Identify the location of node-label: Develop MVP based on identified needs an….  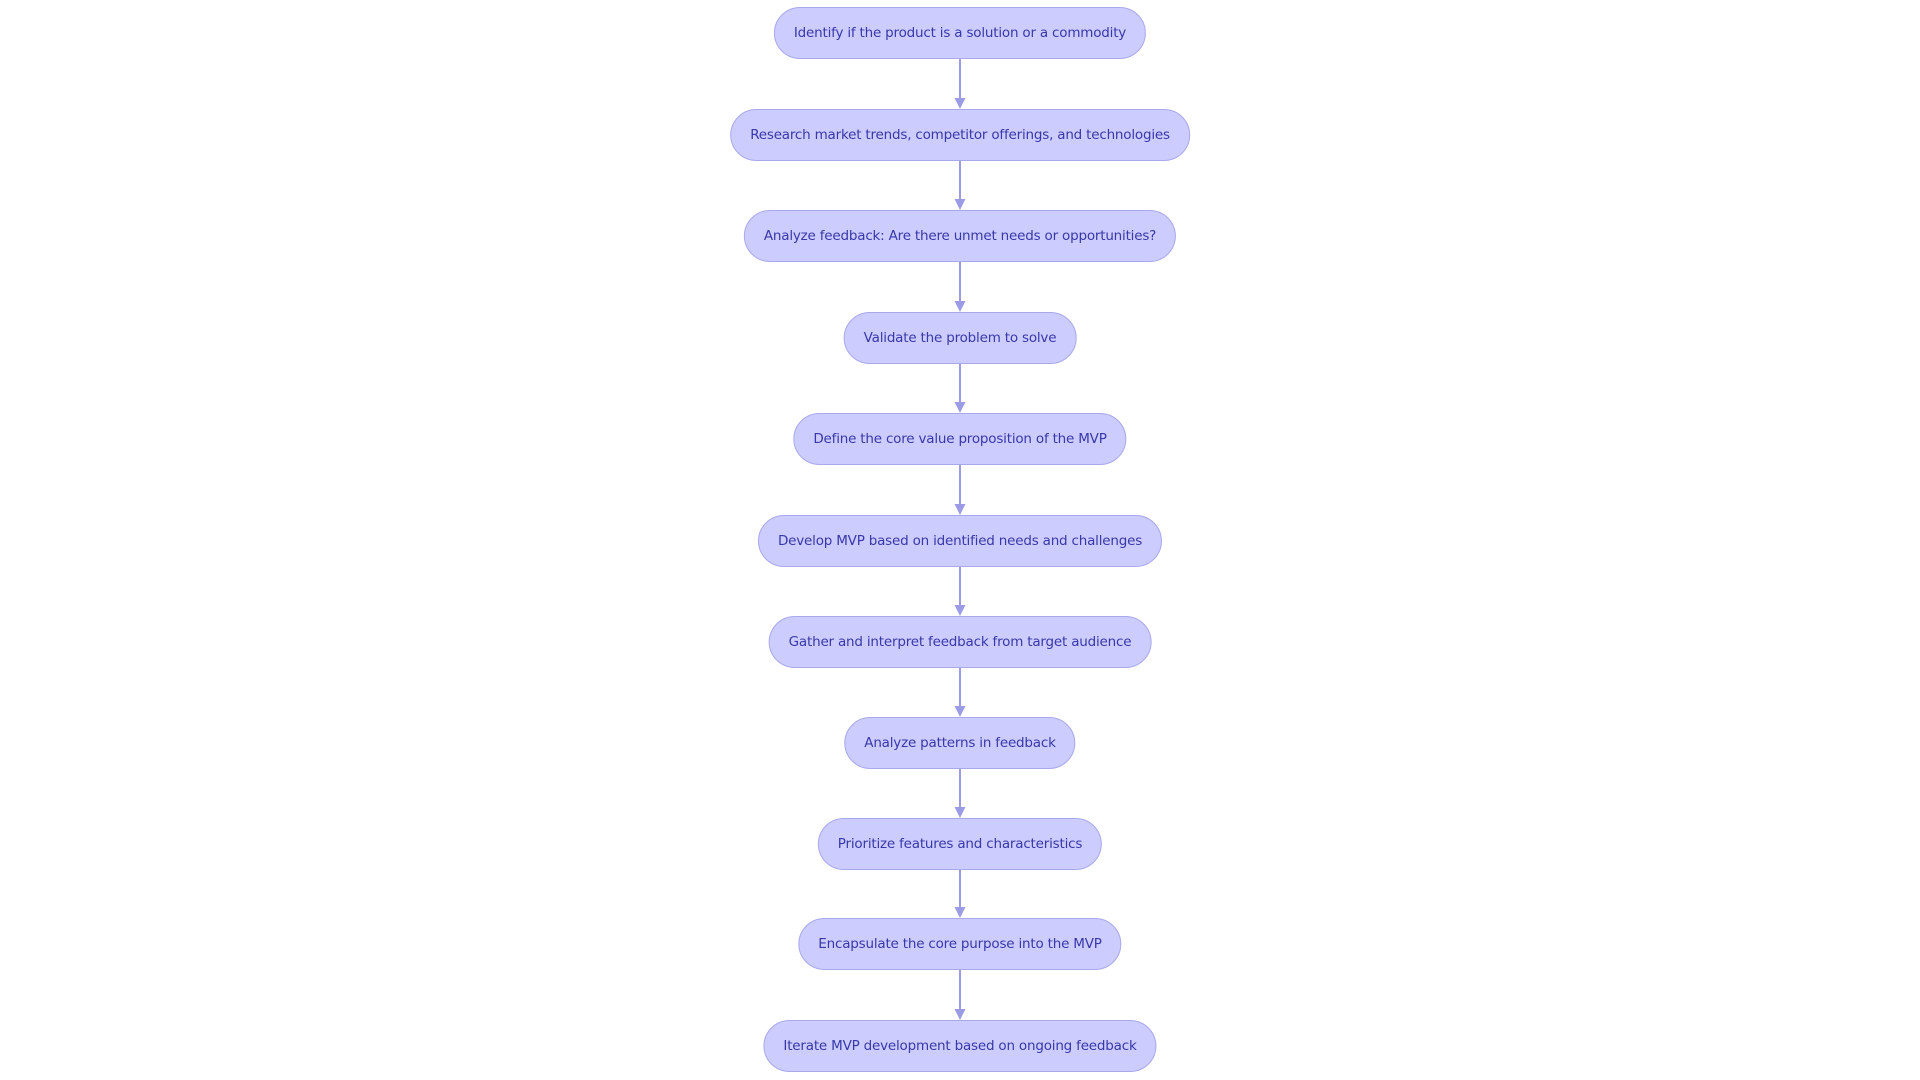
(960, 541).